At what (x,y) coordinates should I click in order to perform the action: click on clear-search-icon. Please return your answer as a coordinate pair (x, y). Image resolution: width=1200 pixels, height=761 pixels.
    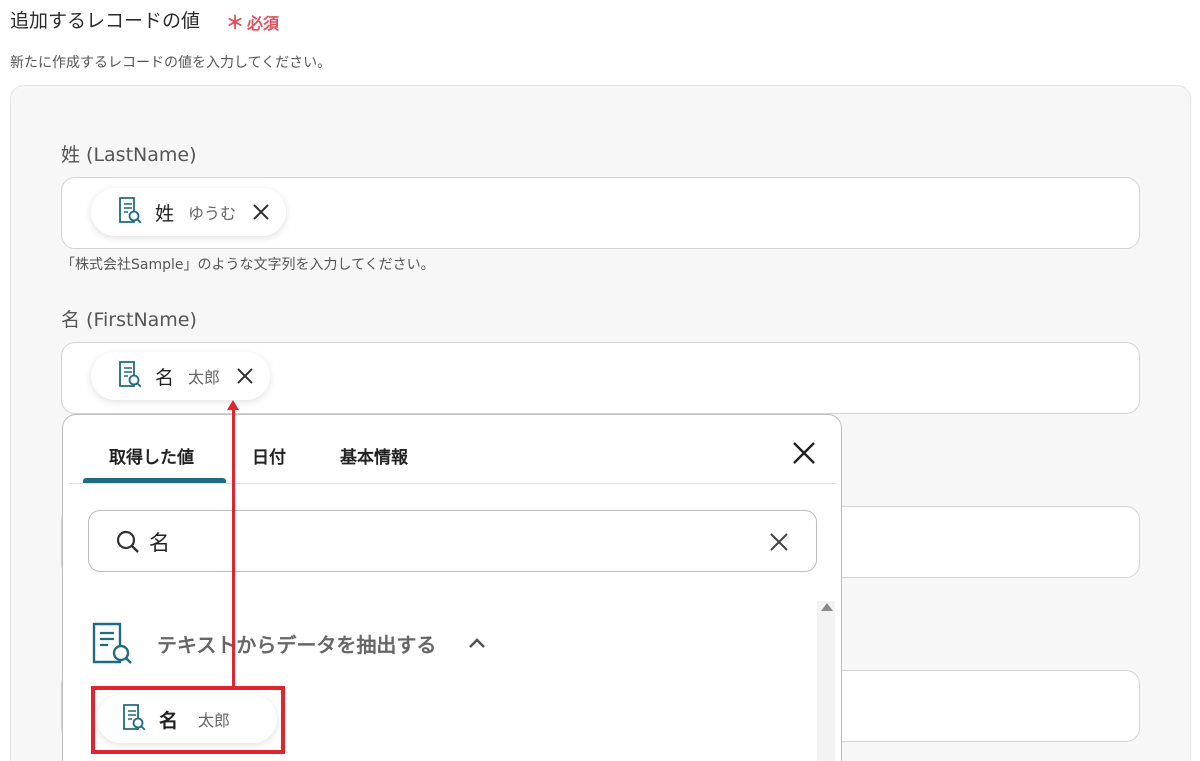
    Looking at the image, I should click on (779, 542).